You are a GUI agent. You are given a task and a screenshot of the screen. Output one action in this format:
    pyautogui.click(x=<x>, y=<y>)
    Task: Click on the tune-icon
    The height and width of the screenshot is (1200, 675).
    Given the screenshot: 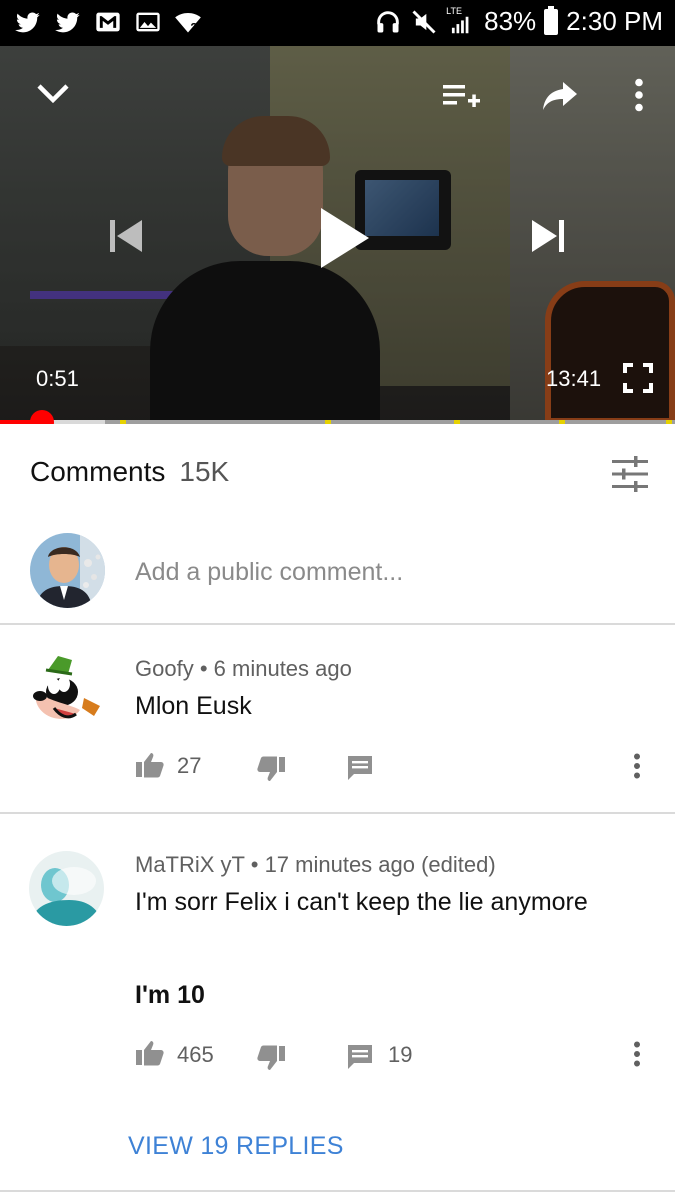 What is the action you would take?
    pyautogui.click(x=630, y=474)
    